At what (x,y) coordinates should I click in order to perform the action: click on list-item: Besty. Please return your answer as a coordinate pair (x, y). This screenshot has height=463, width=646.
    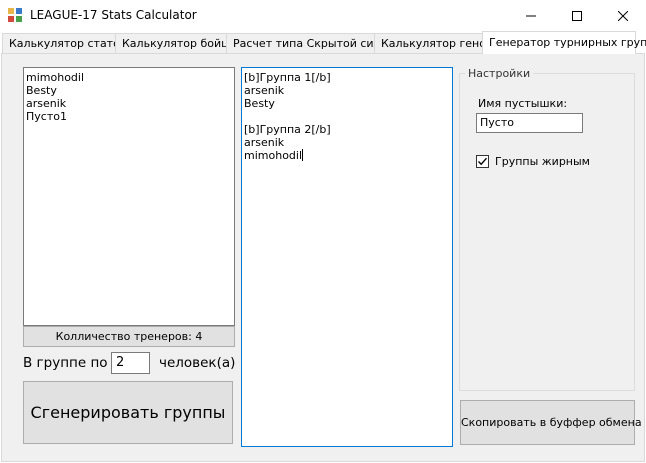
    Looking at the image, I should click on (129, 90).